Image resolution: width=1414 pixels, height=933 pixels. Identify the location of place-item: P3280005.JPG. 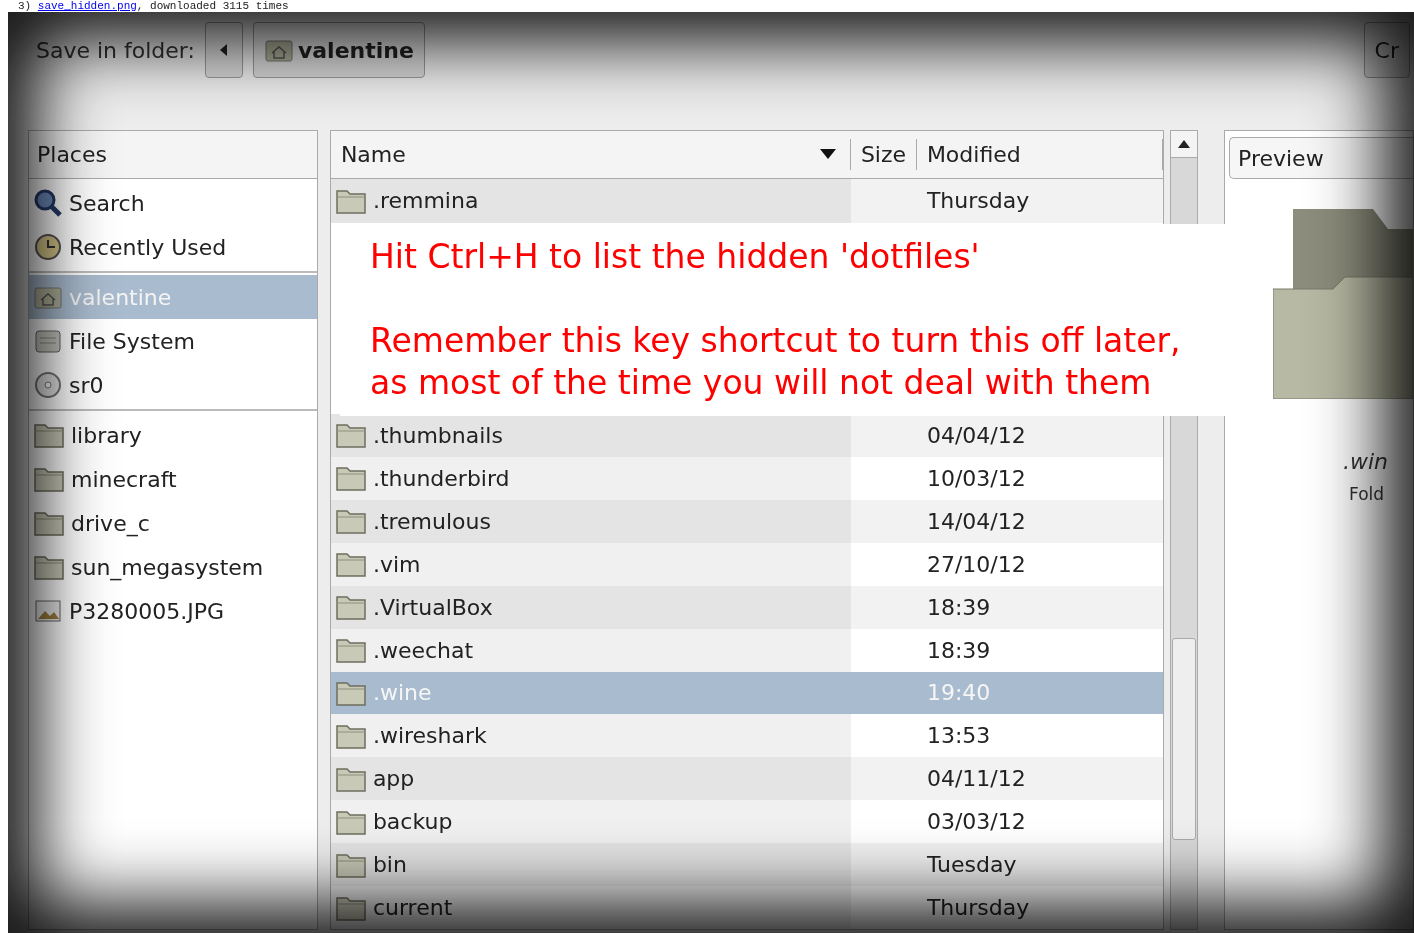
(173, 611).